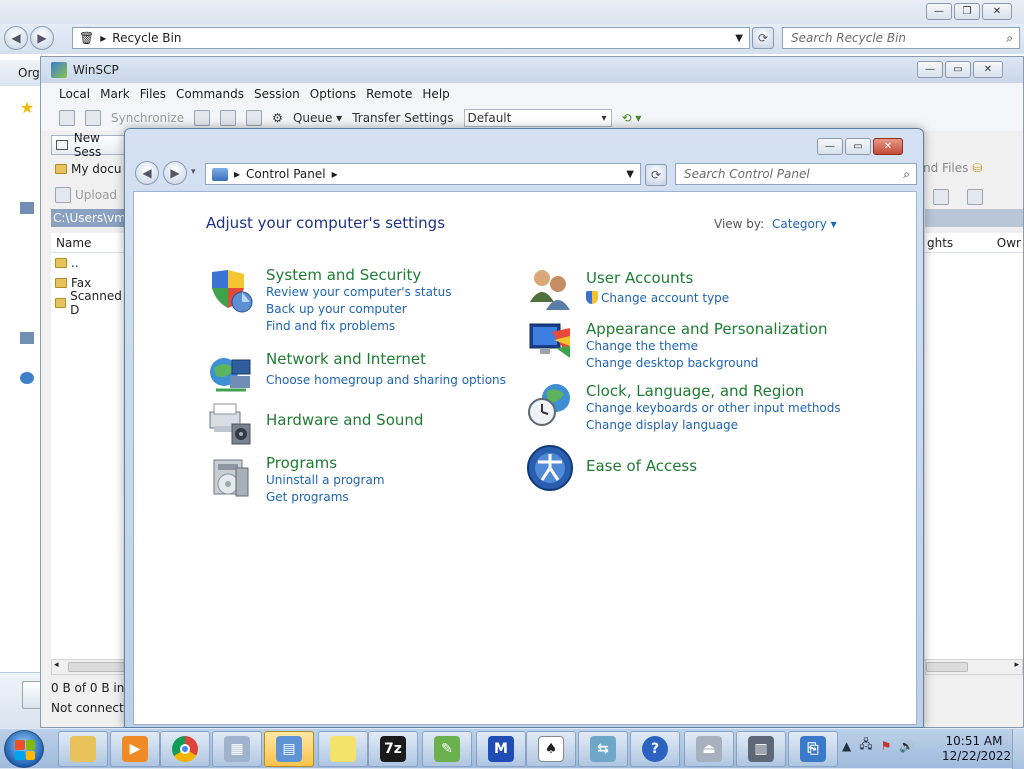 Image resolution: width=1024 pixels, height=769 pixels. I want to click on change-account-type-link: Change account type, so click(657, 298).